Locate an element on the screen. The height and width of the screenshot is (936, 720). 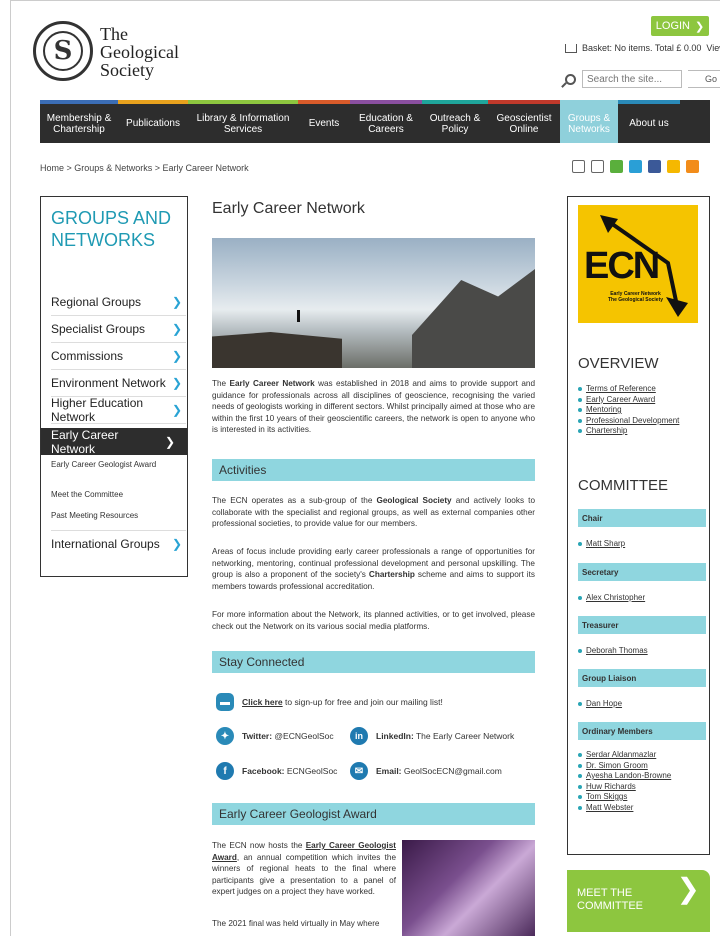
sidebar-item-label: Regional Groups is located at coordinates (96, 302).